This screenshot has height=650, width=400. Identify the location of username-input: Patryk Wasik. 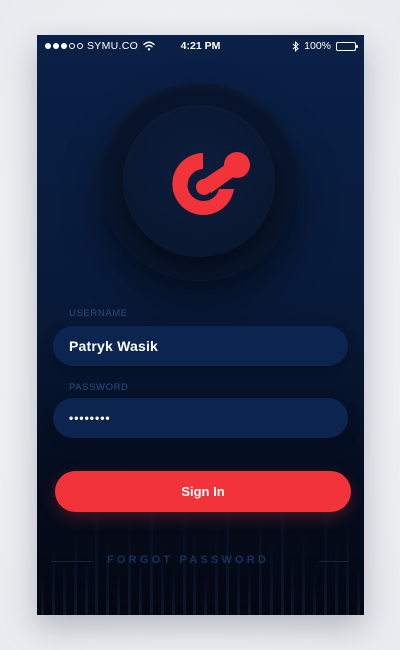
(200, 346).